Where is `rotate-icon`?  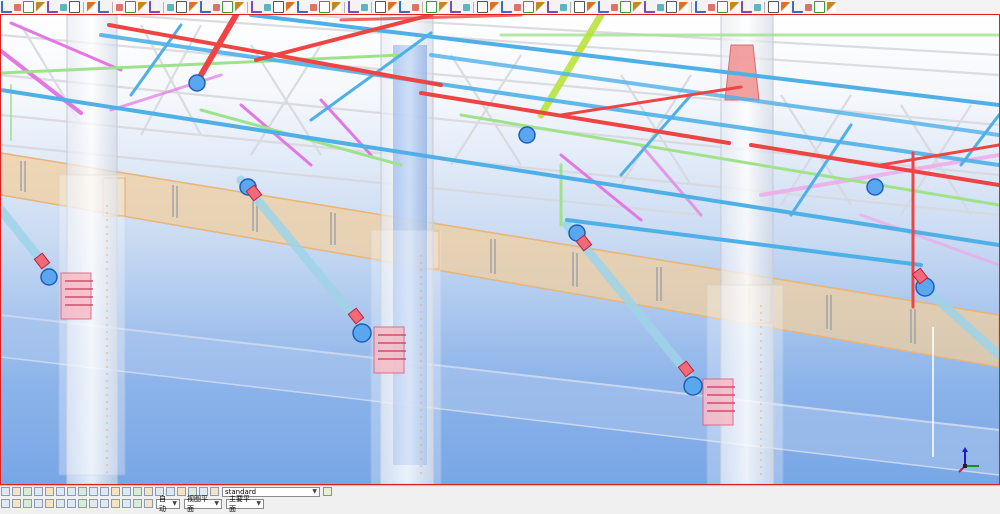
rotate-icon is located at coordinates (563, 7).